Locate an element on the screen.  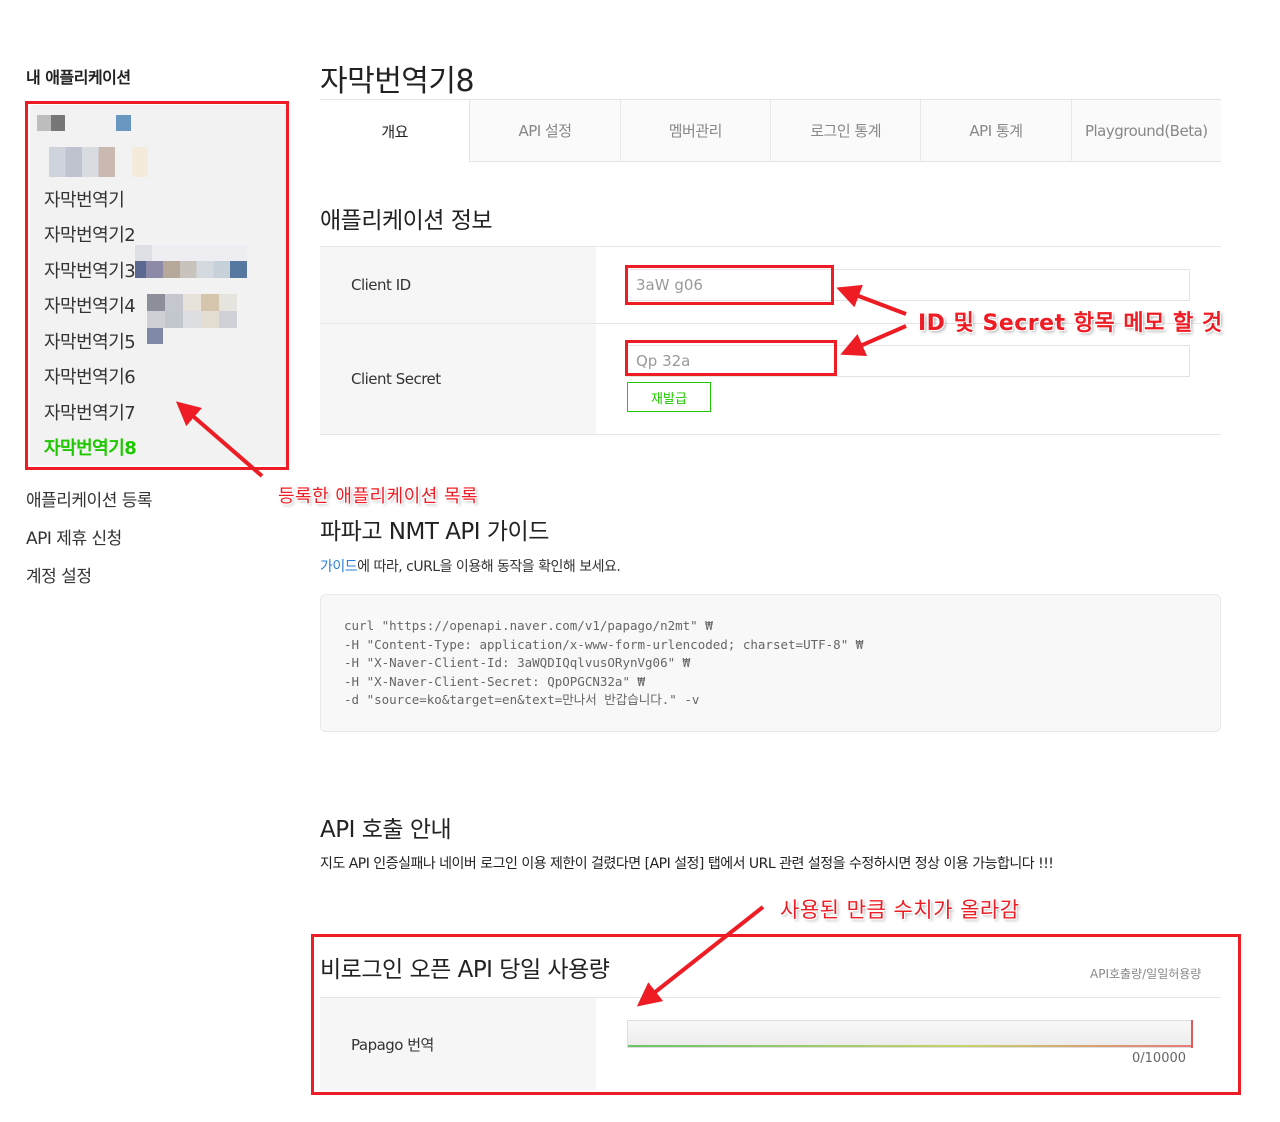
annotation-usage-up: 사용된 만큼 수치가 올라감 is located at coordinates (900, 910).